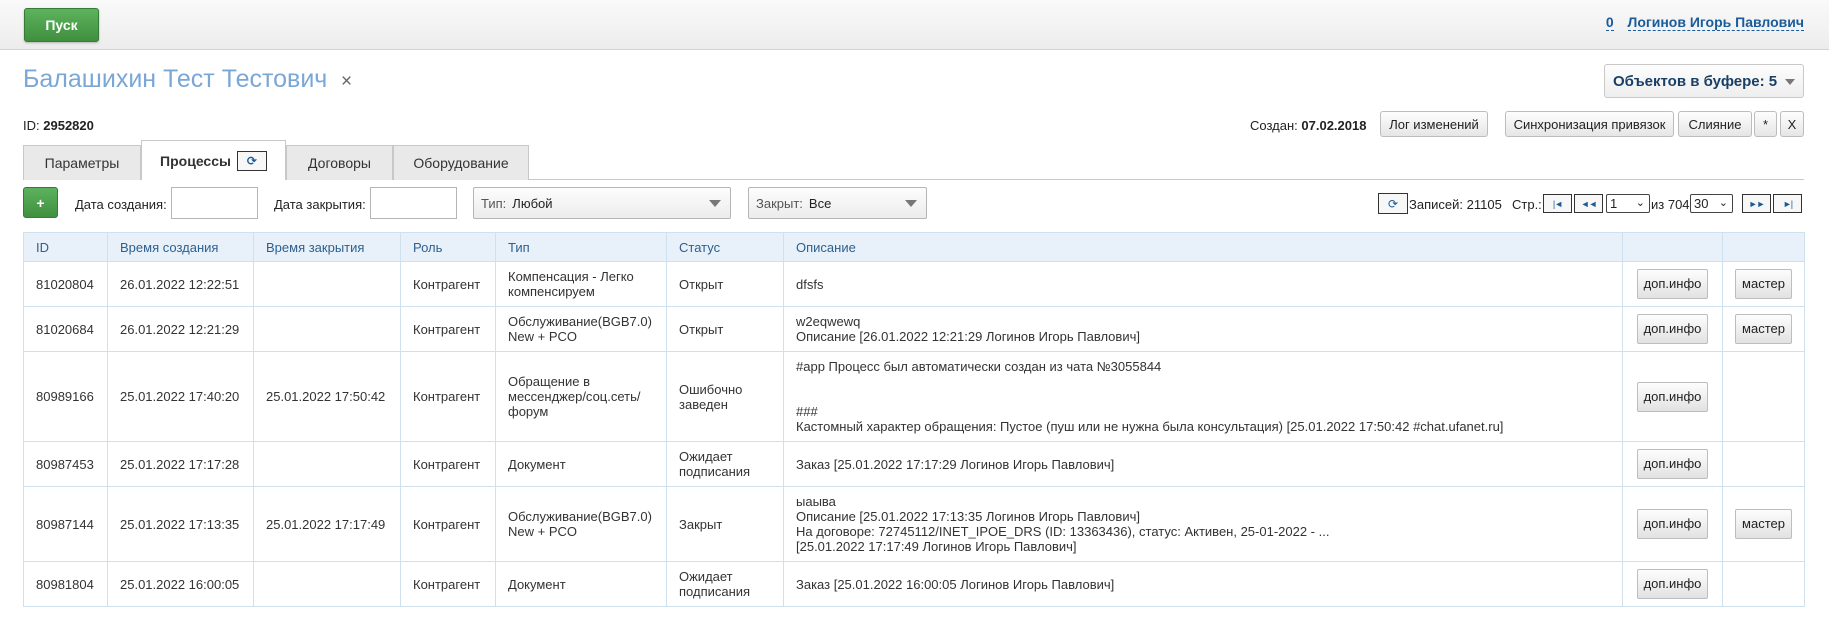  What do you see at coordinates (327, 247) in the screenshot?
I see `column-header: Время закрытия` at bounding box center [327, 247].